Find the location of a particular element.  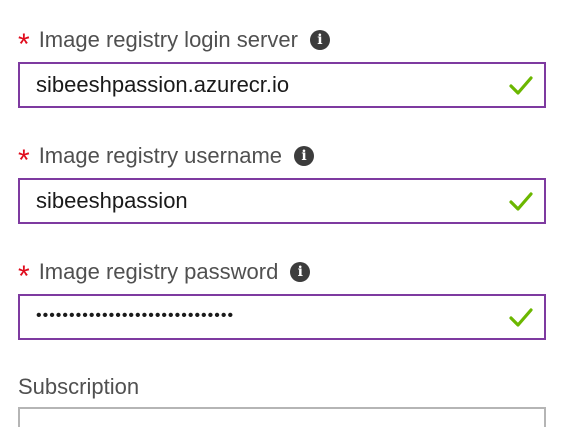

password-label: Image registry password is located at coordinates (158, 271).